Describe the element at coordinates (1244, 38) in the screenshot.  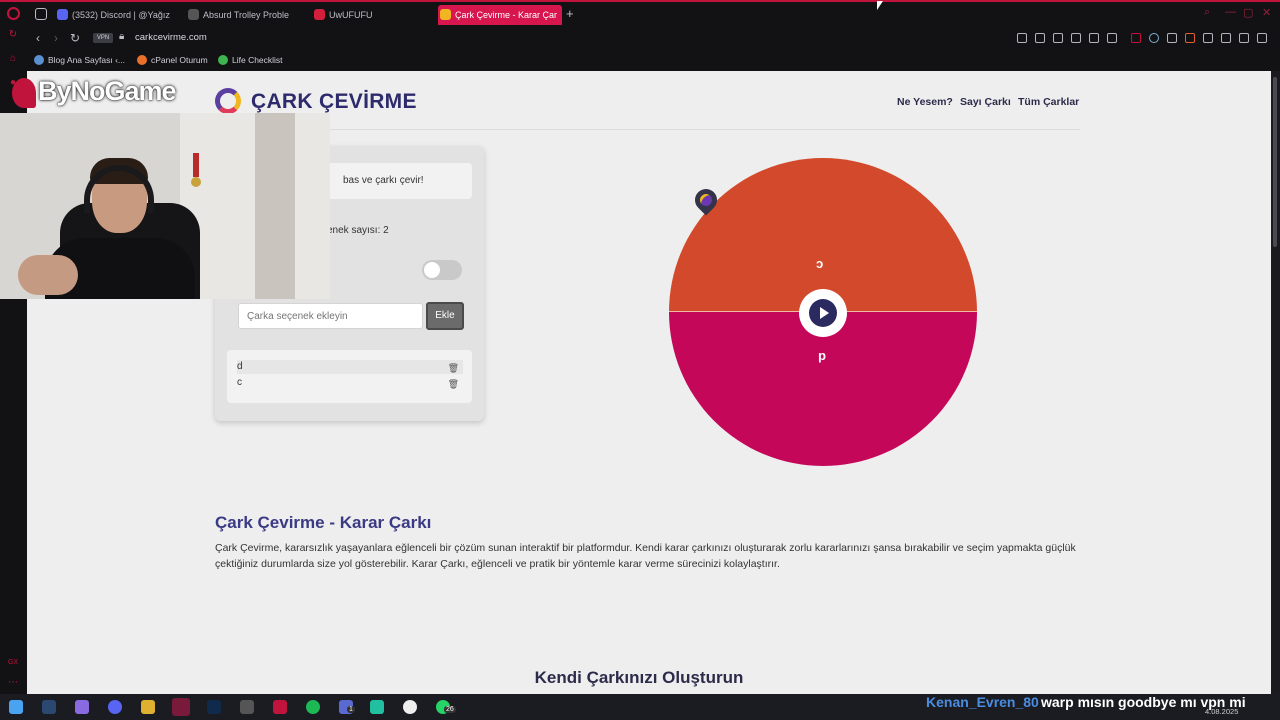
I see `download-icon` at that location.